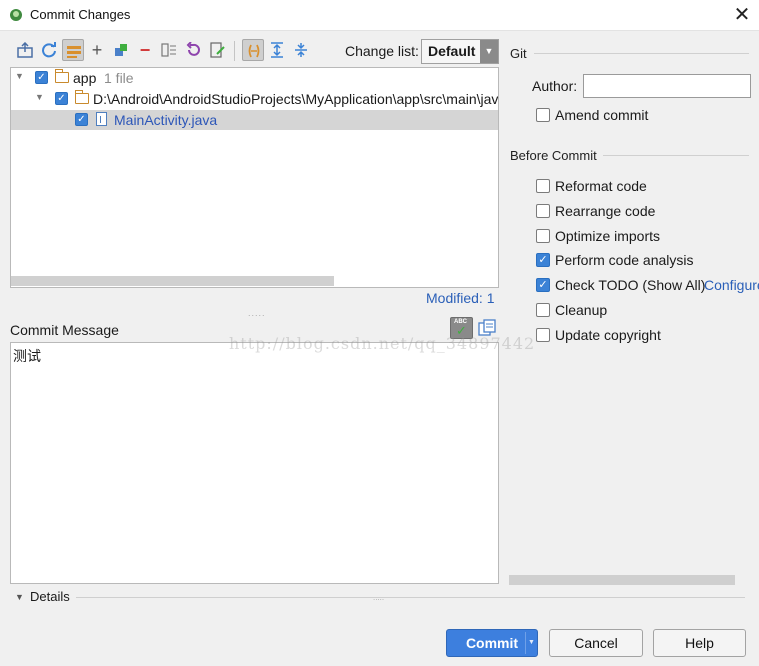 The width and height of the screenshot is (759, 666). I want to click on changelist-label: Change list:, so click(382, 51).